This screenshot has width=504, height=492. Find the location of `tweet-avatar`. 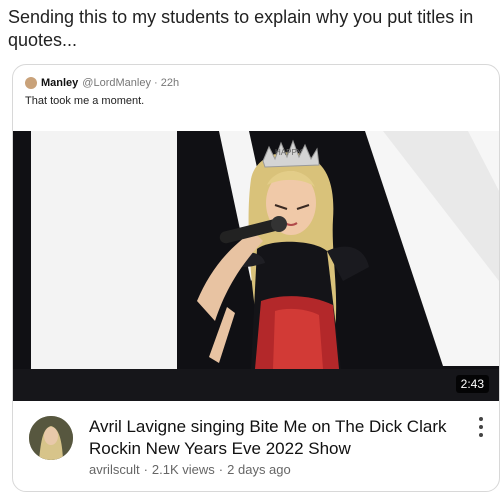

tweet-avatar is located at coordinates (31, 83).